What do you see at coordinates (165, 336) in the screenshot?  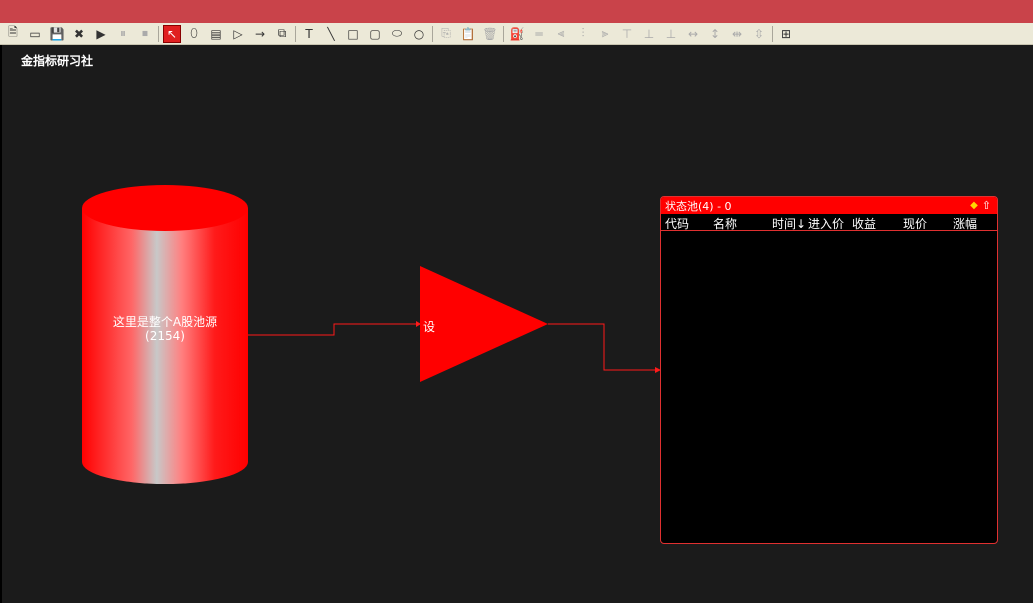 I see `cylinder-count: (2154)` at bounding box center [165, 336].